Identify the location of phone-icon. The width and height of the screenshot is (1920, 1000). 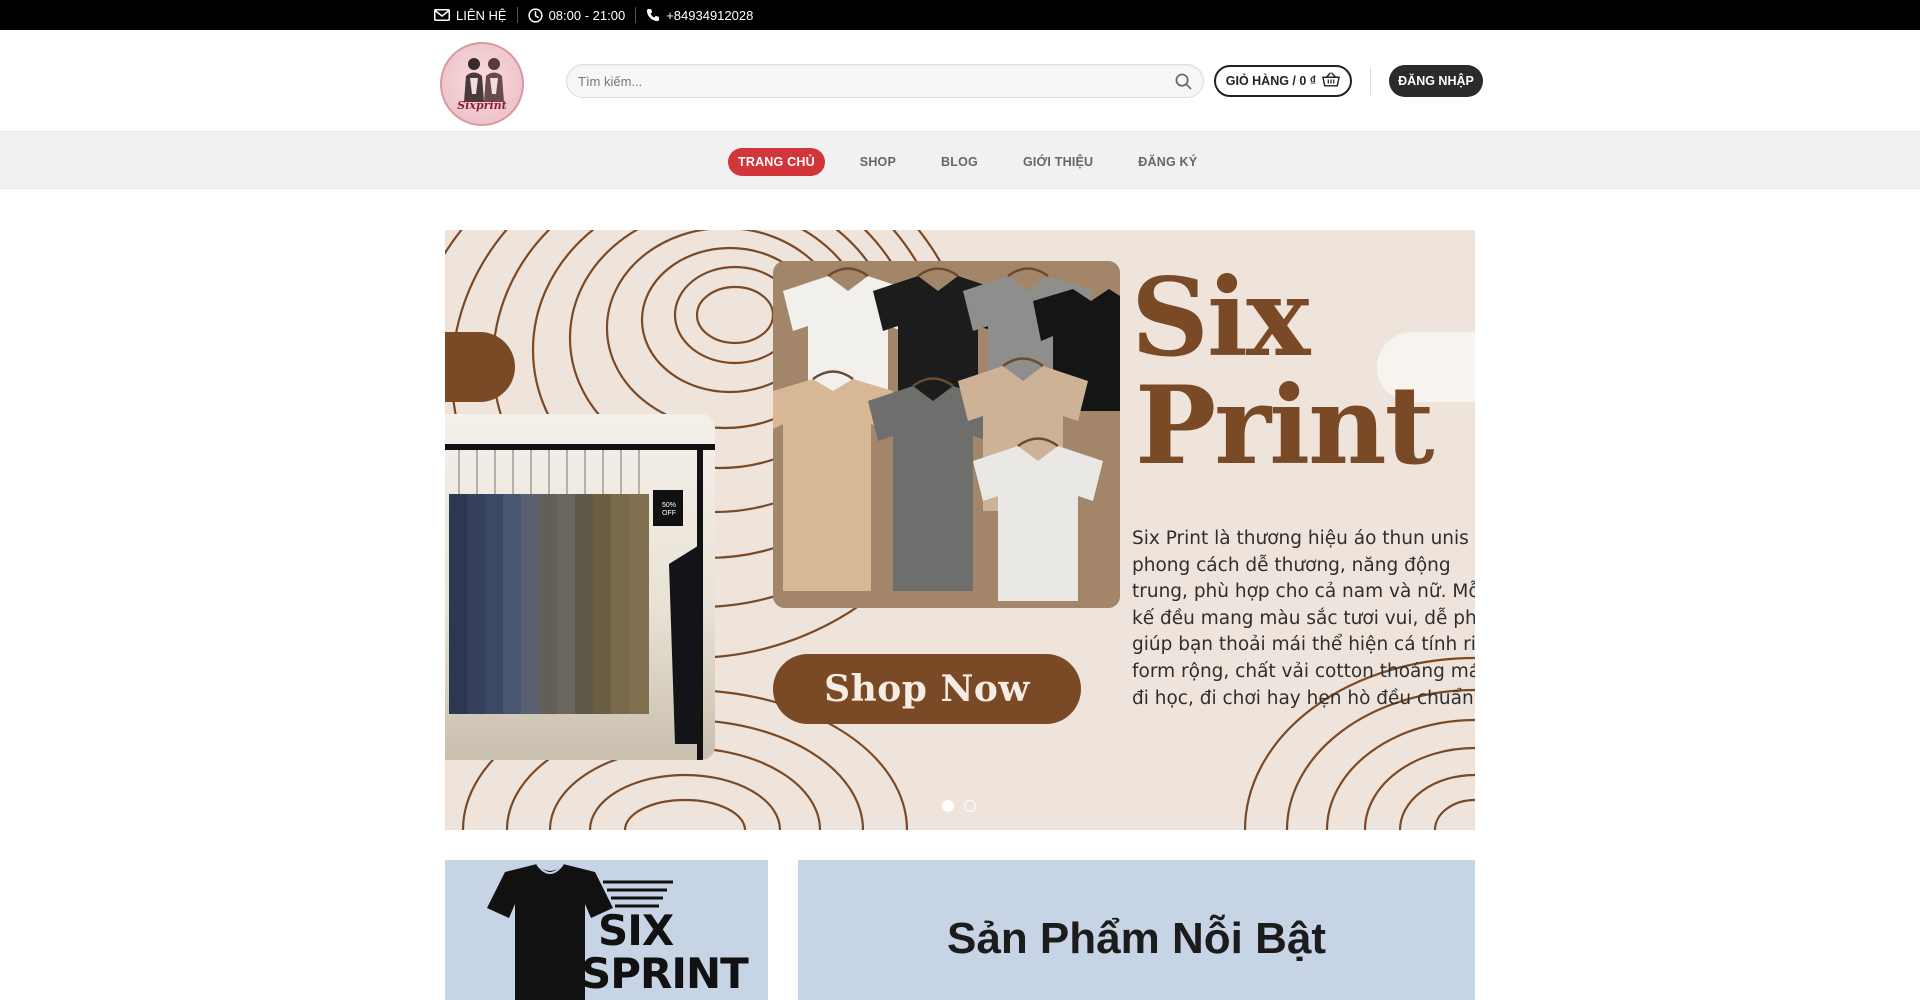
(653, 15).